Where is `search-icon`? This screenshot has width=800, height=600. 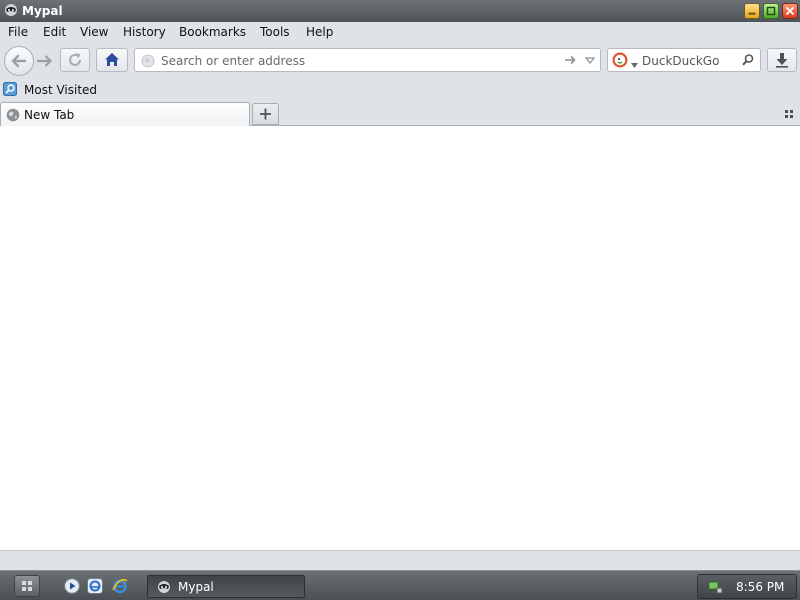
search-icon is located at coordinates (748, 60).